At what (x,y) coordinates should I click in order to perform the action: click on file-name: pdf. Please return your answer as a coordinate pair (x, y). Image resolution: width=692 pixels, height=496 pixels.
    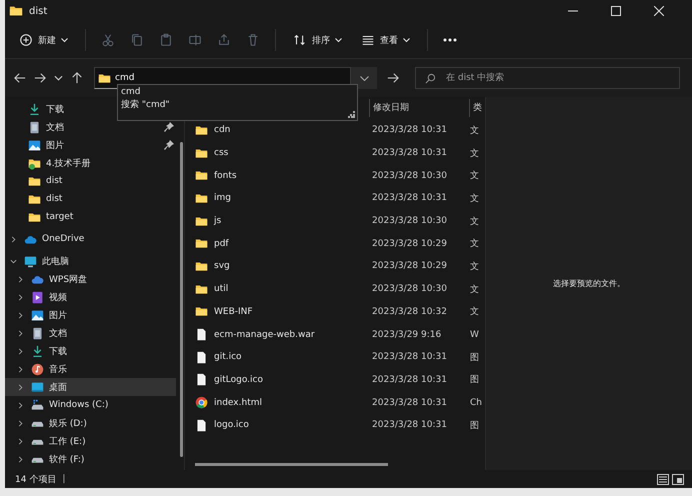
    Looking at the image, I should click on (221, 243).